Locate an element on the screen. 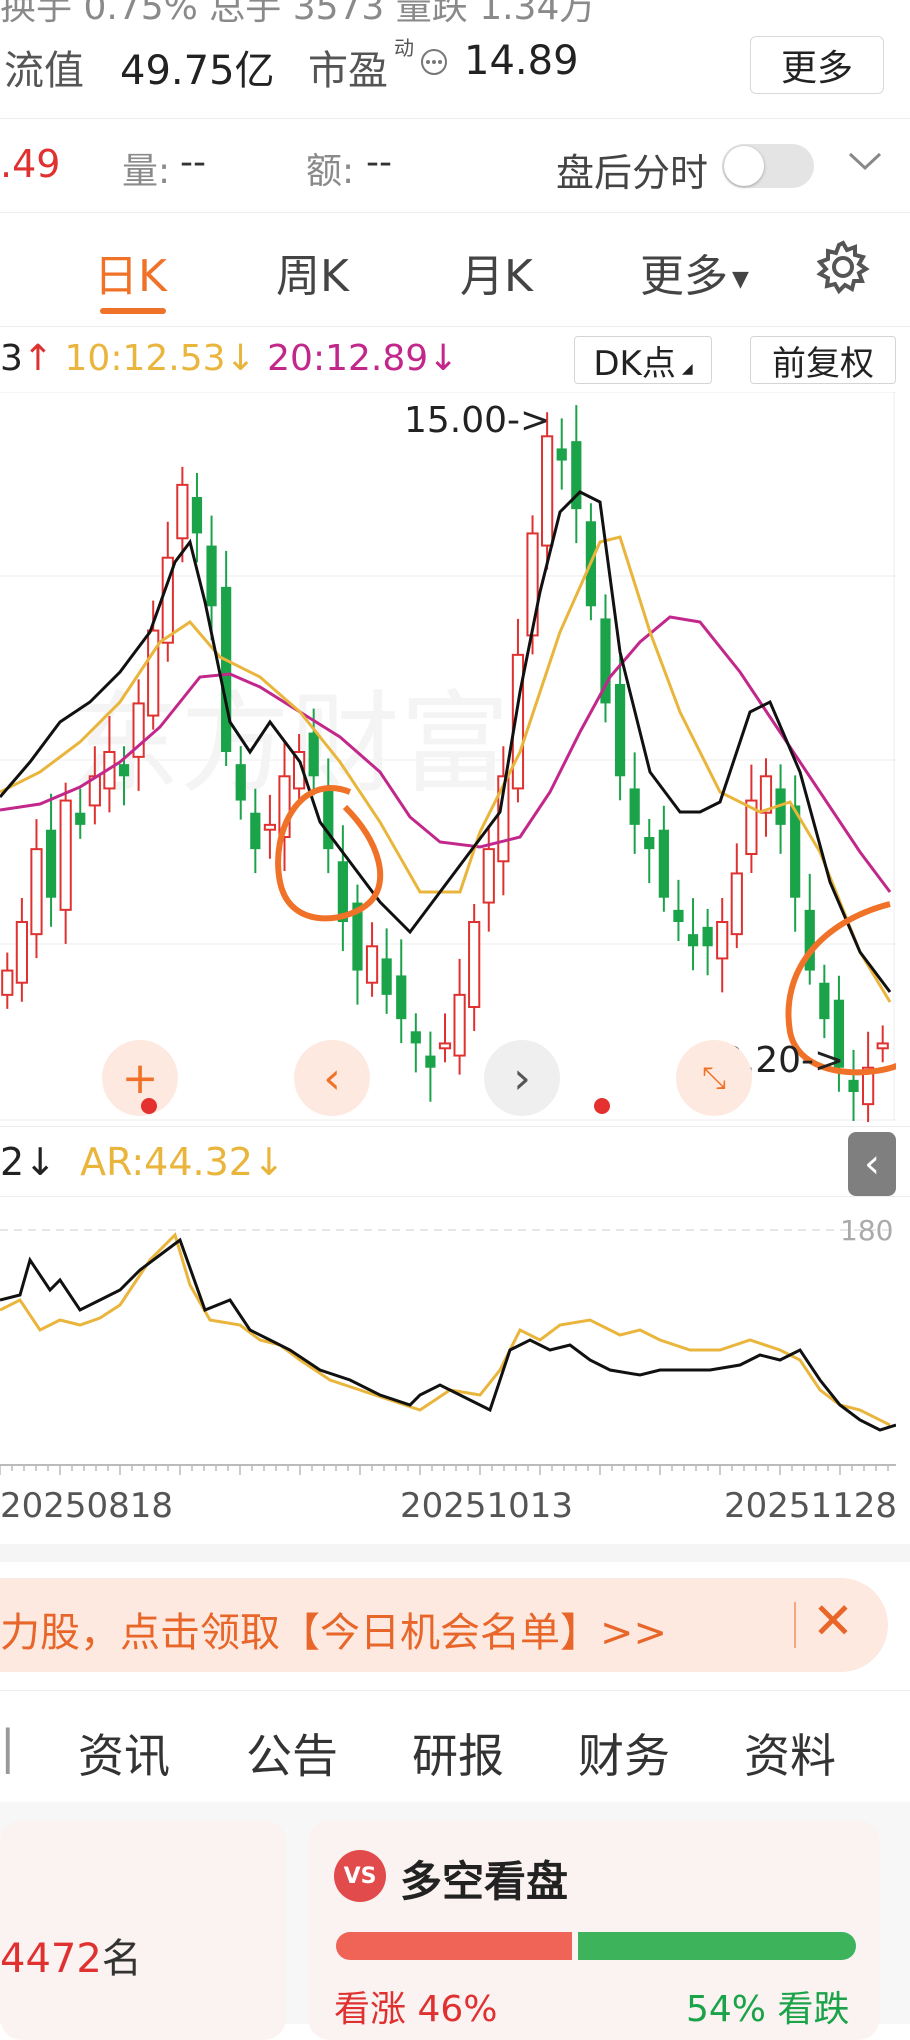  tab-week-k: 周K is located at coordinates (312, 272).